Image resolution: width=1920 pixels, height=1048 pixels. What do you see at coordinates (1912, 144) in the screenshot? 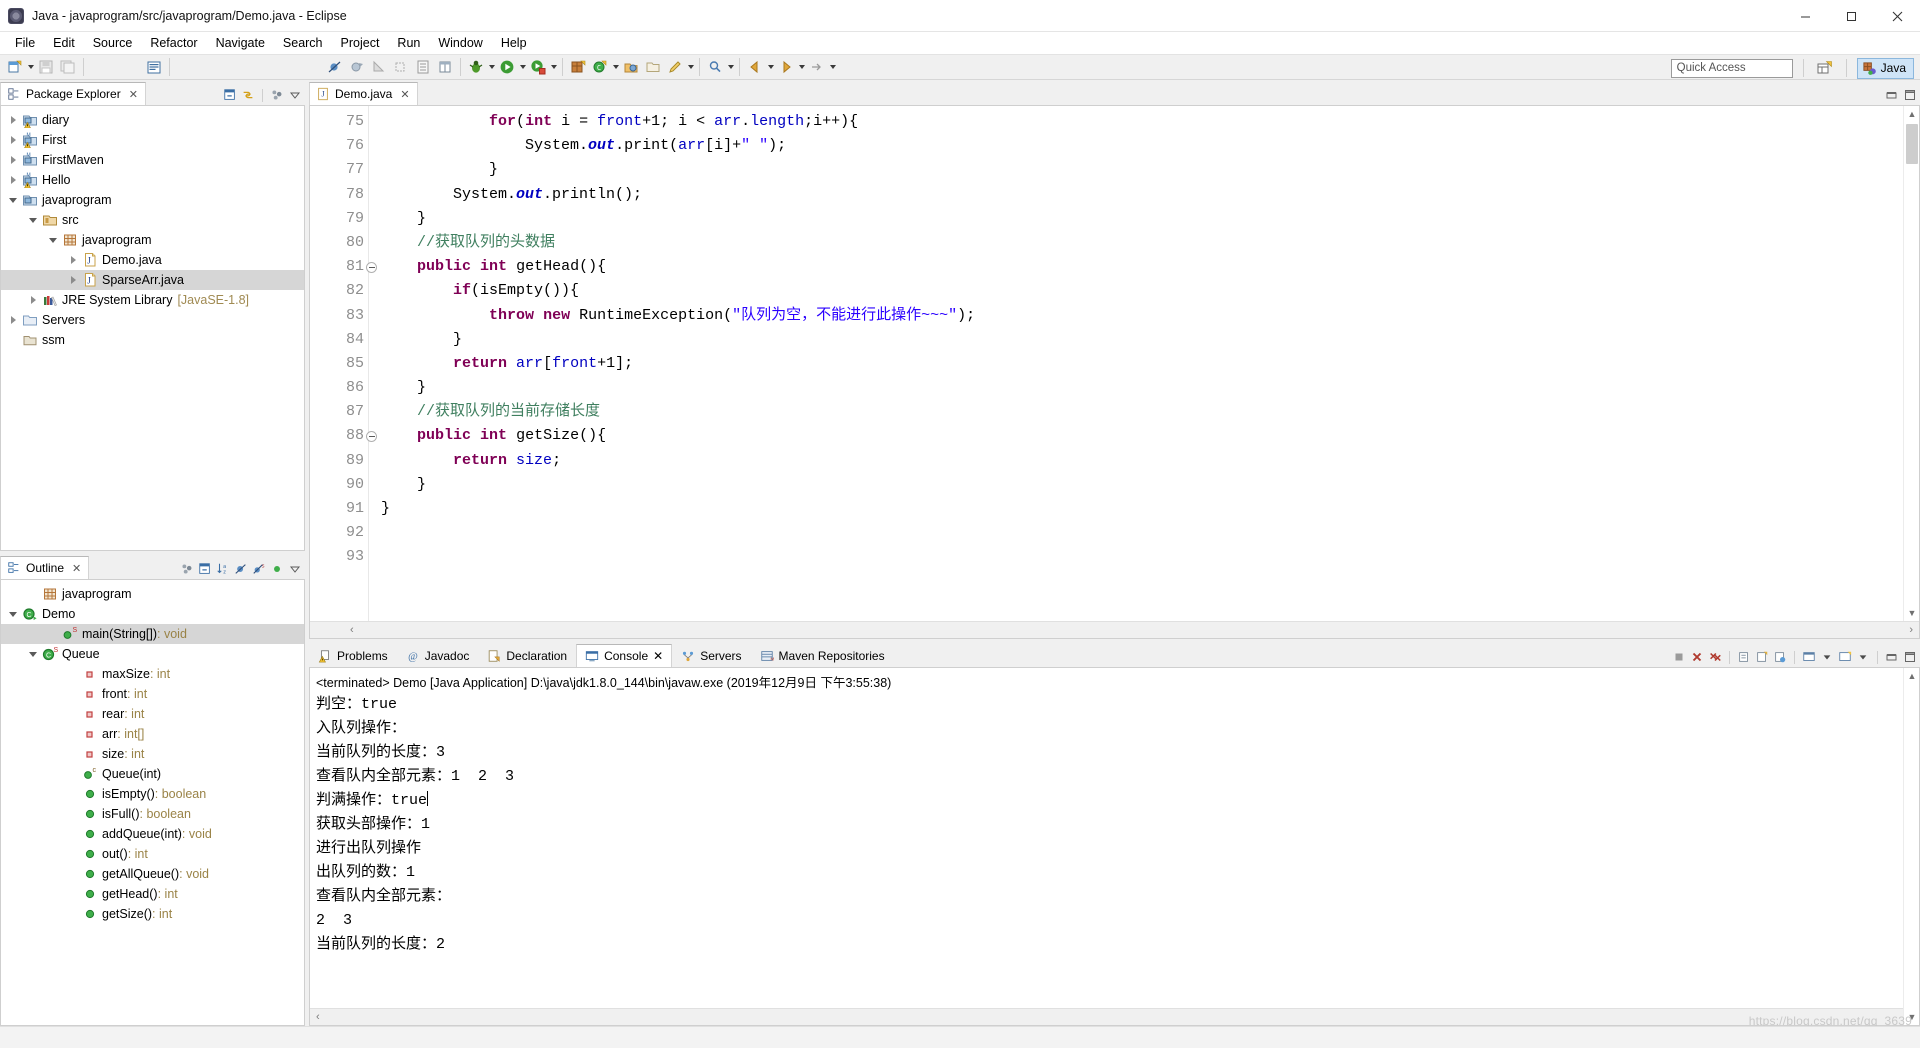
I see `scroll-thumb` at bounding box center [1912, 144].